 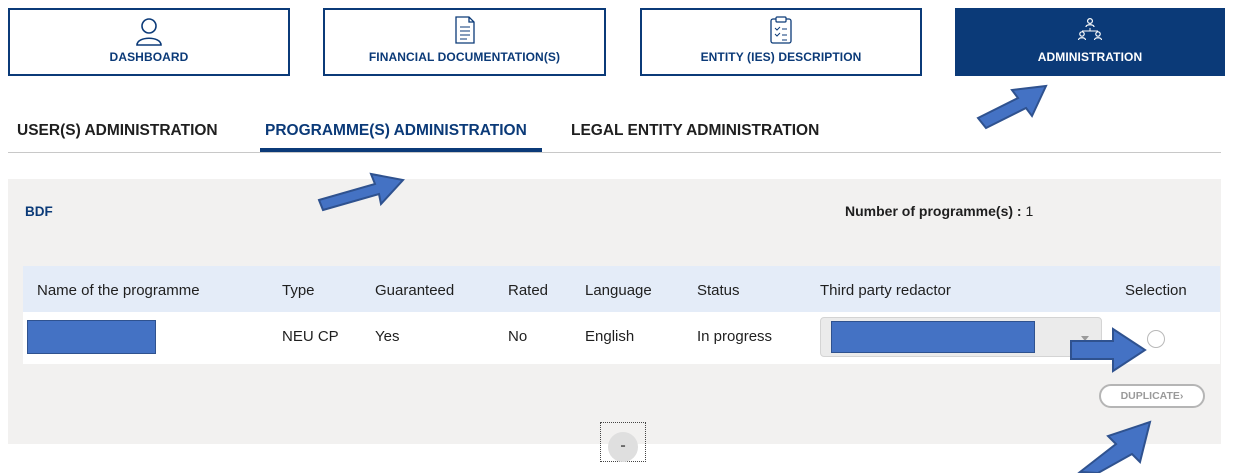 What do you see at coordinates (735, 336) in the screenshot?
I see `cell-status: In progress` at bounding box center [735, 336].